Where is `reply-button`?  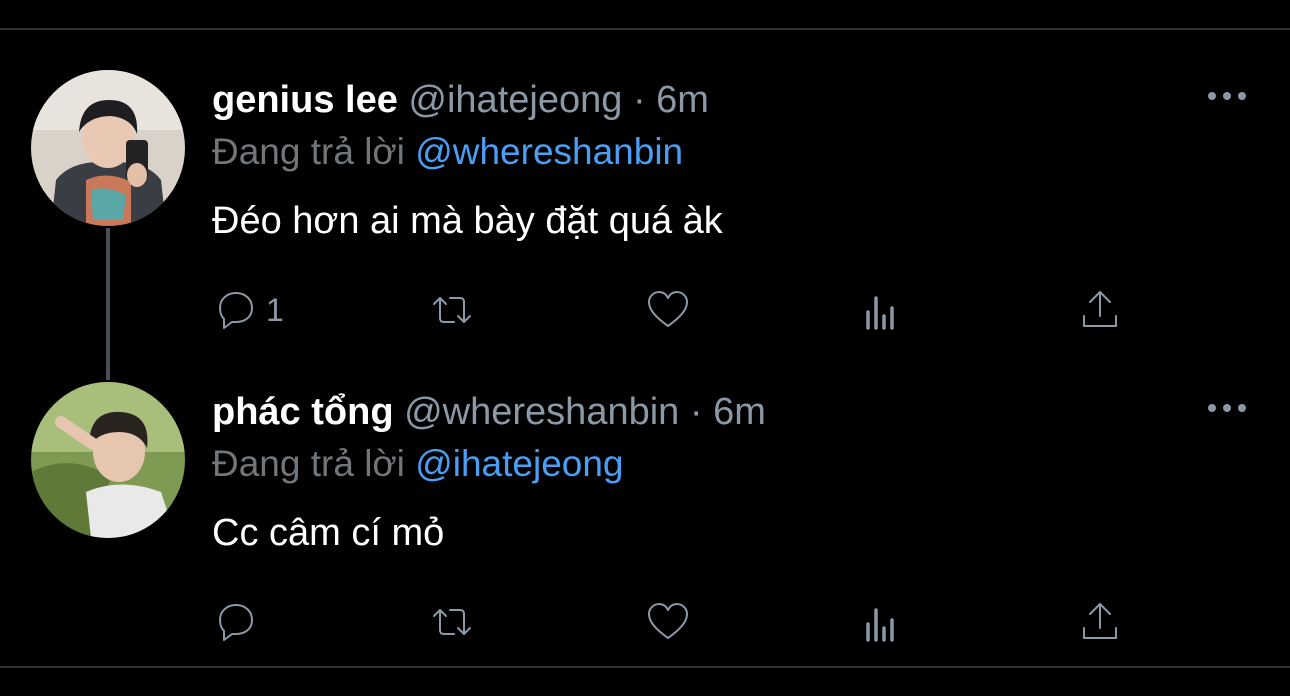 reply-button is located at coordinates (239, 622).